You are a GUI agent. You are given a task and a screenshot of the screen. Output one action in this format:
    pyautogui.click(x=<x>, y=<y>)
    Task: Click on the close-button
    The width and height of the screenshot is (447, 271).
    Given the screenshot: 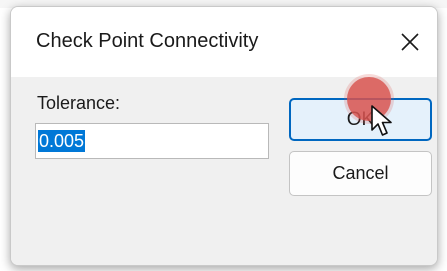 What is the action you would take?
    pyautogui.click(x=410, y=42)
    